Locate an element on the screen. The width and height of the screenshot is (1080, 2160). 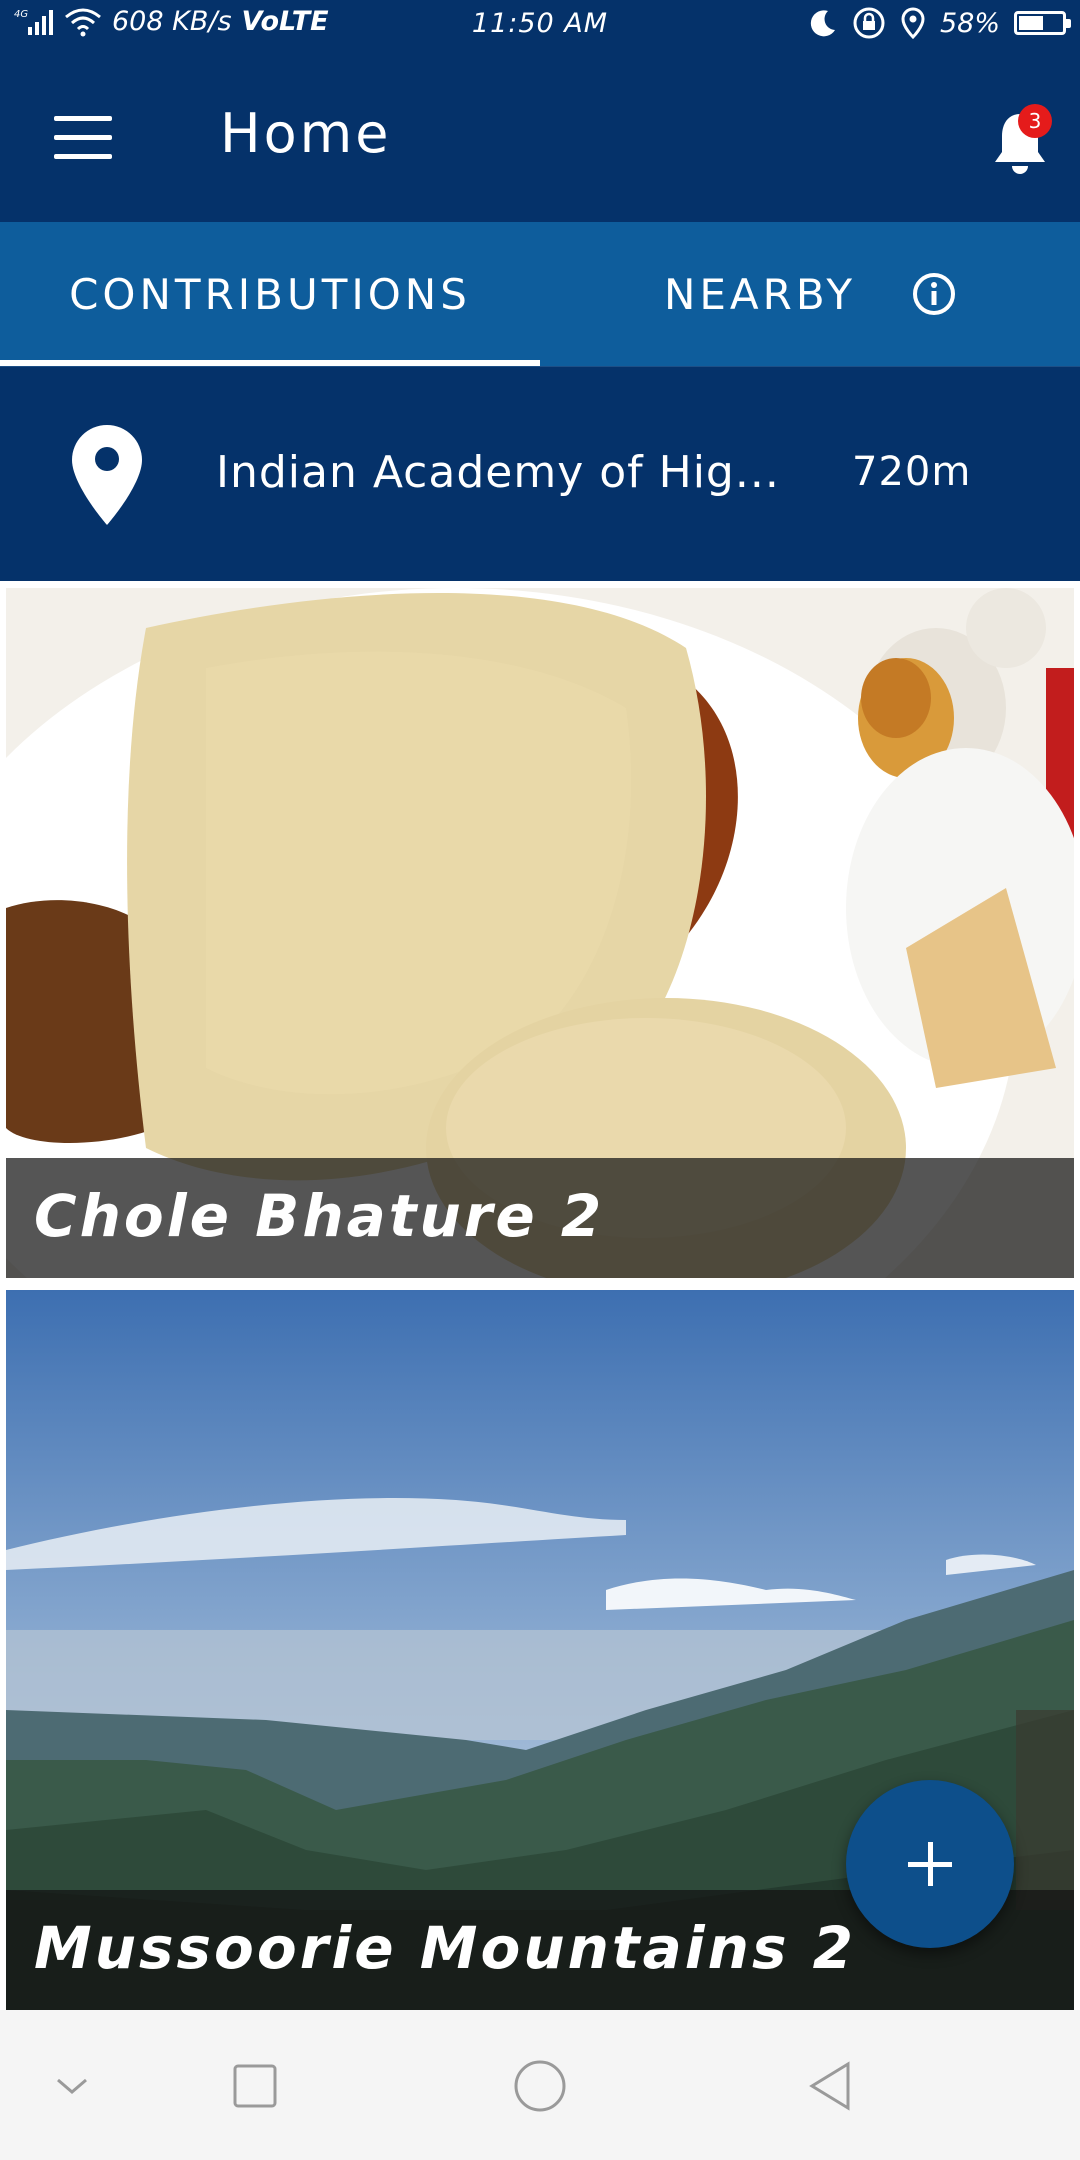
system-nav-bar is located at coordinates (540, 2085).